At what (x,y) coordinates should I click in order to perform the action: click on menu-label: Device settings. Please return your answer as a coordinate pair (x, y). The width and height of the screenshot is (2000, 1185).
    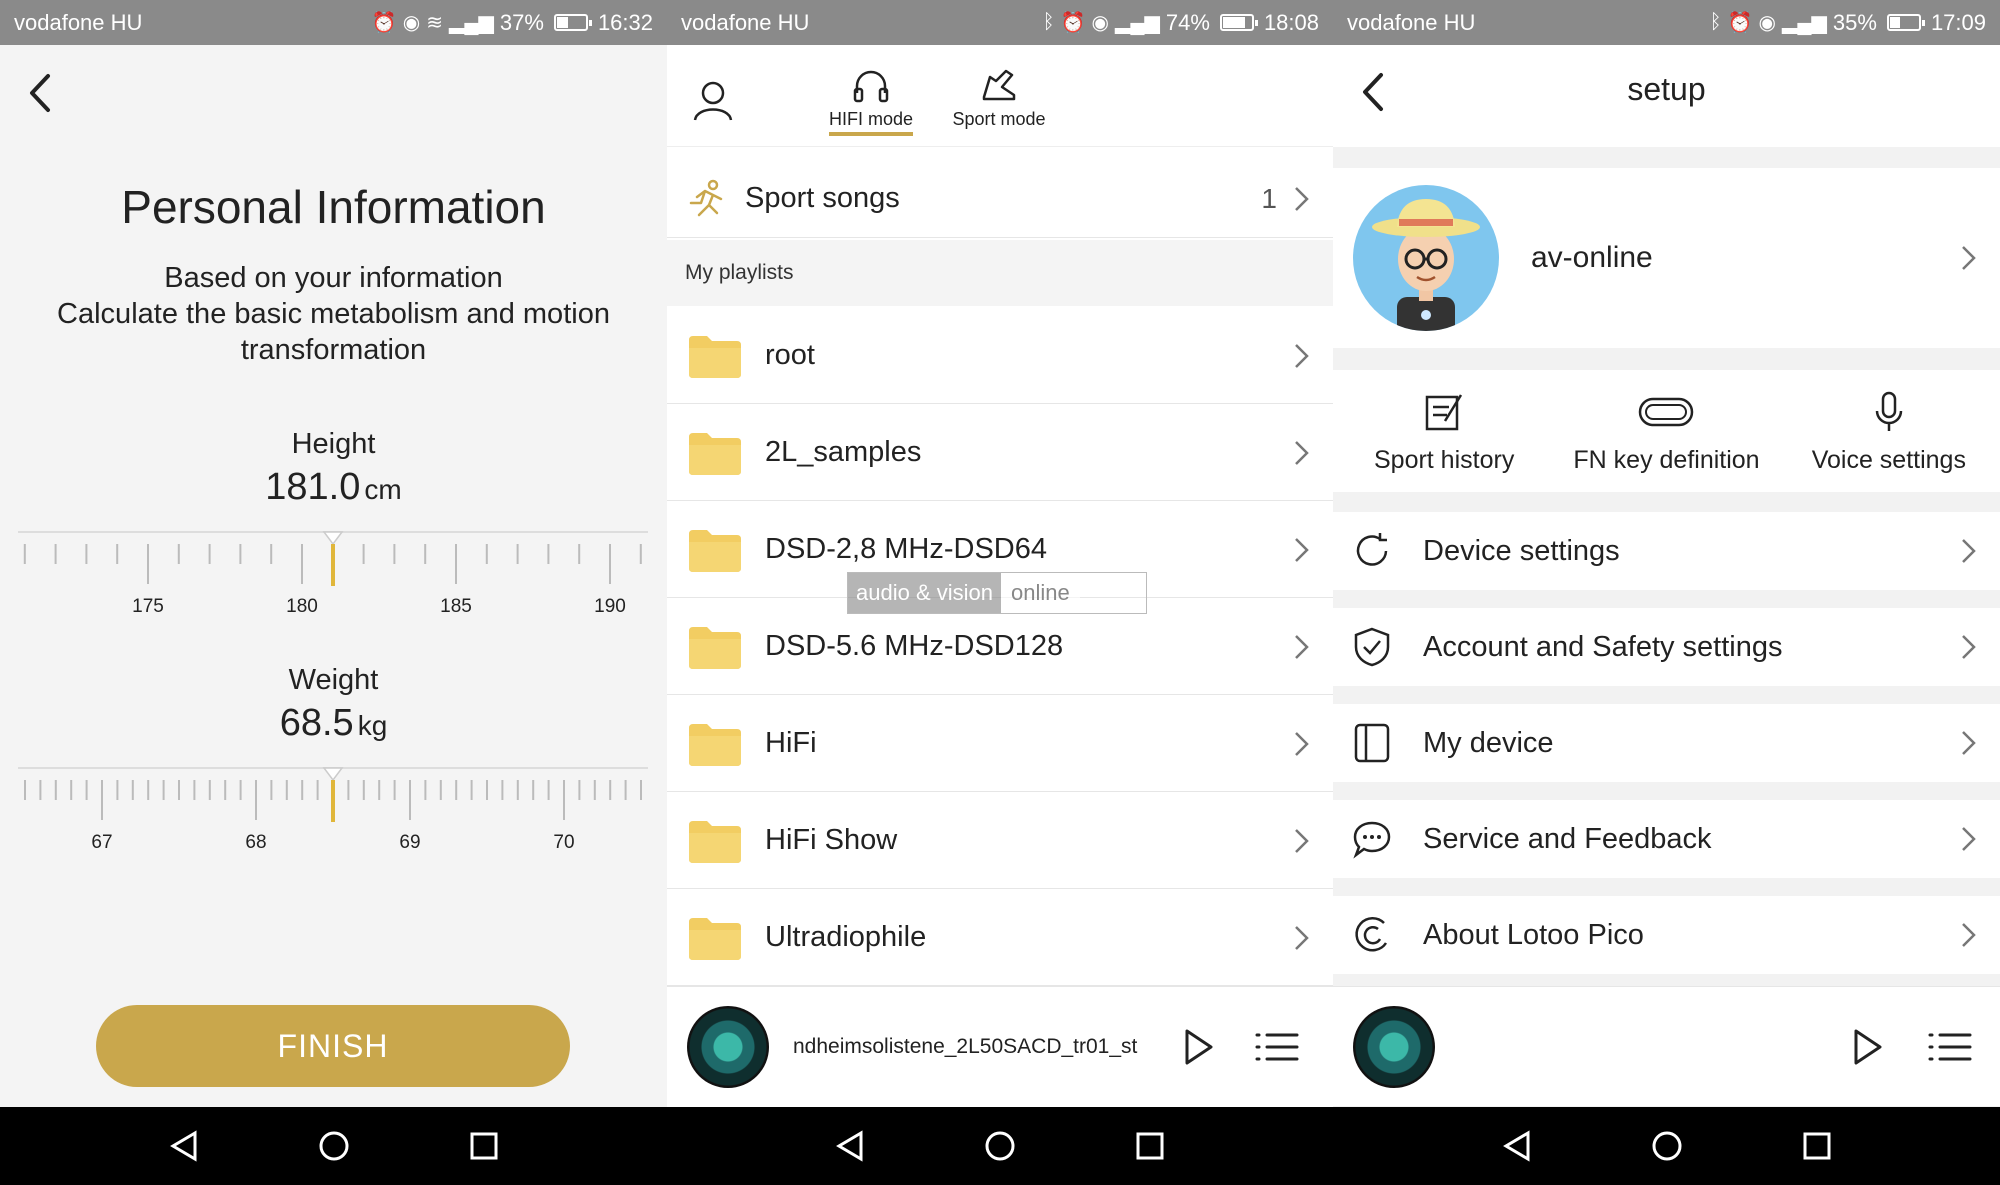
    Looking at the image, I should click on (1521, 550).